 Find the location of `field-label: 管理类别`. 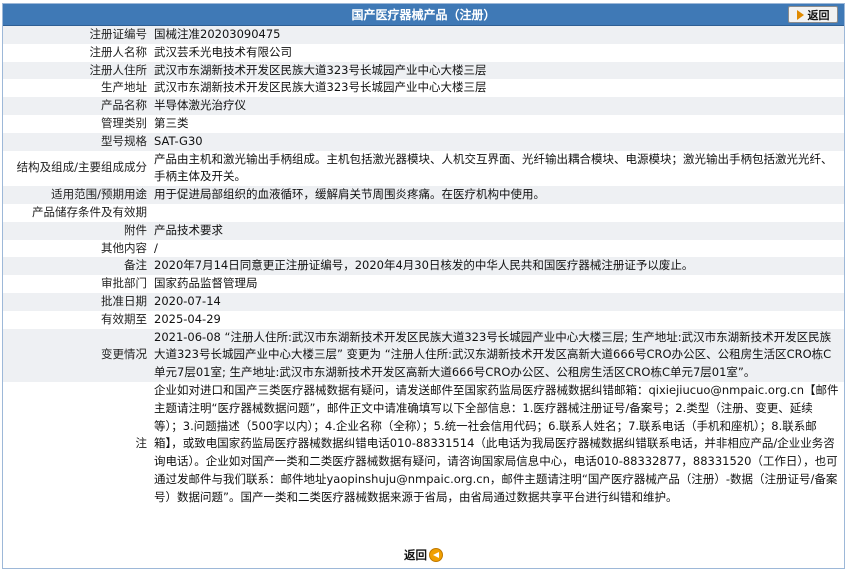

field-label: 管理类别 is located at coordinates (77, 123).